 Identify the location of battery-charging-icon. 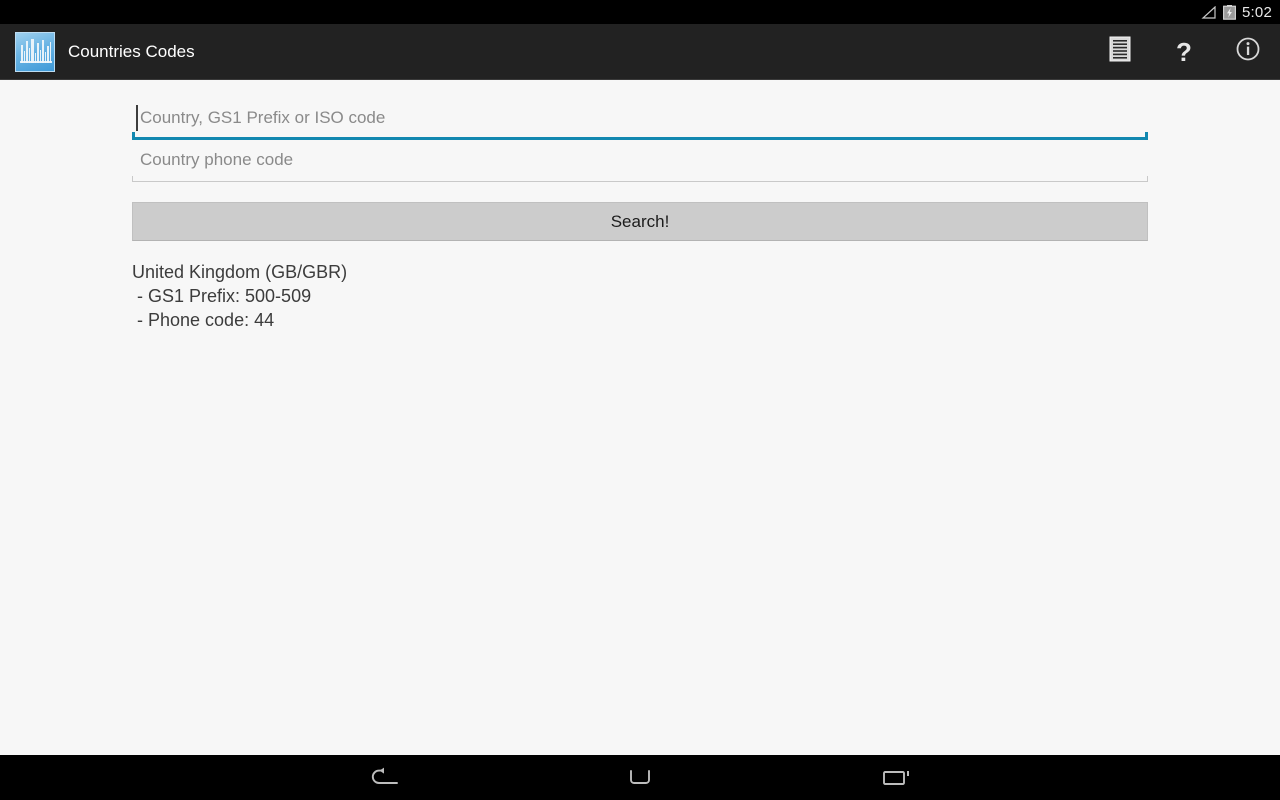
(1229, 12).